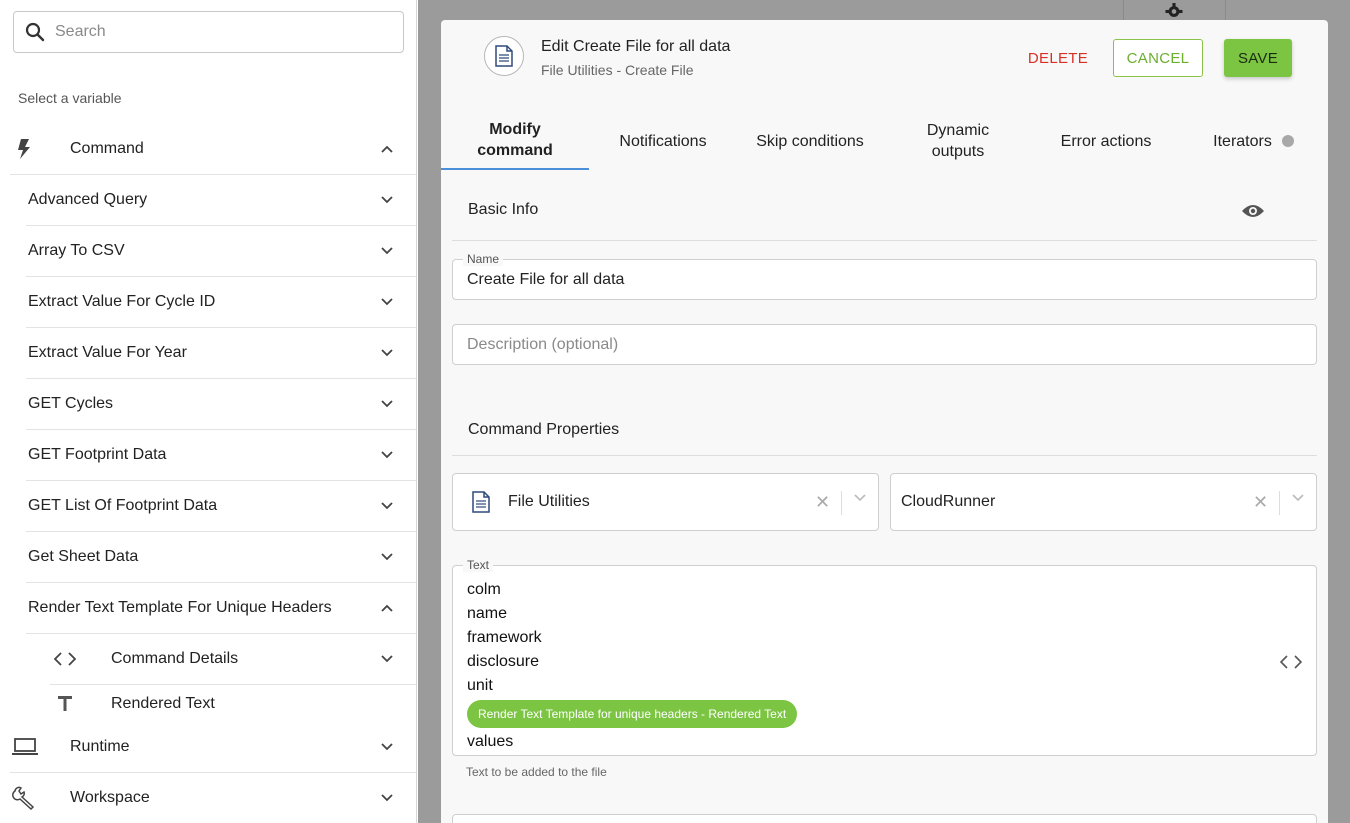 The height and width of the screenshot is (823, 1350). Describe the element at coordinates (88, 199) in the screenshot. I see `list-item-label: Advanced Query` at that location.